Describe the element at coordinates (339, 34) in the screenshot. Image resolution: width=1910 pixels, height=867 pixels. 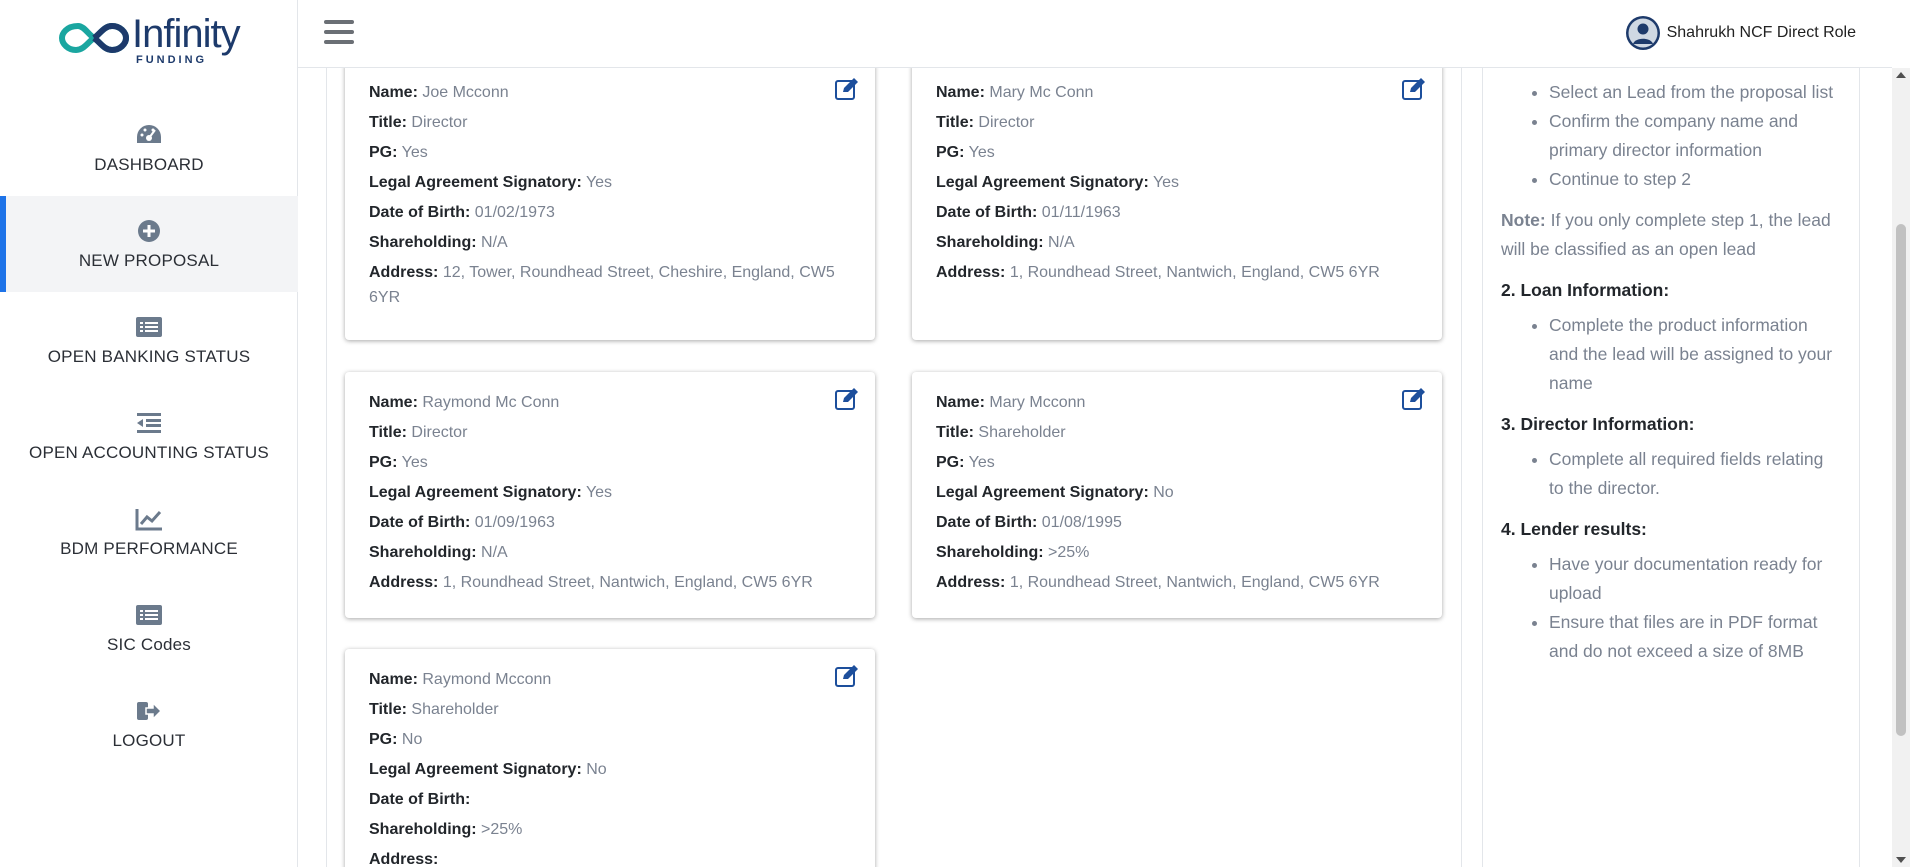
I see `hamburger-menu-icon` at that location.